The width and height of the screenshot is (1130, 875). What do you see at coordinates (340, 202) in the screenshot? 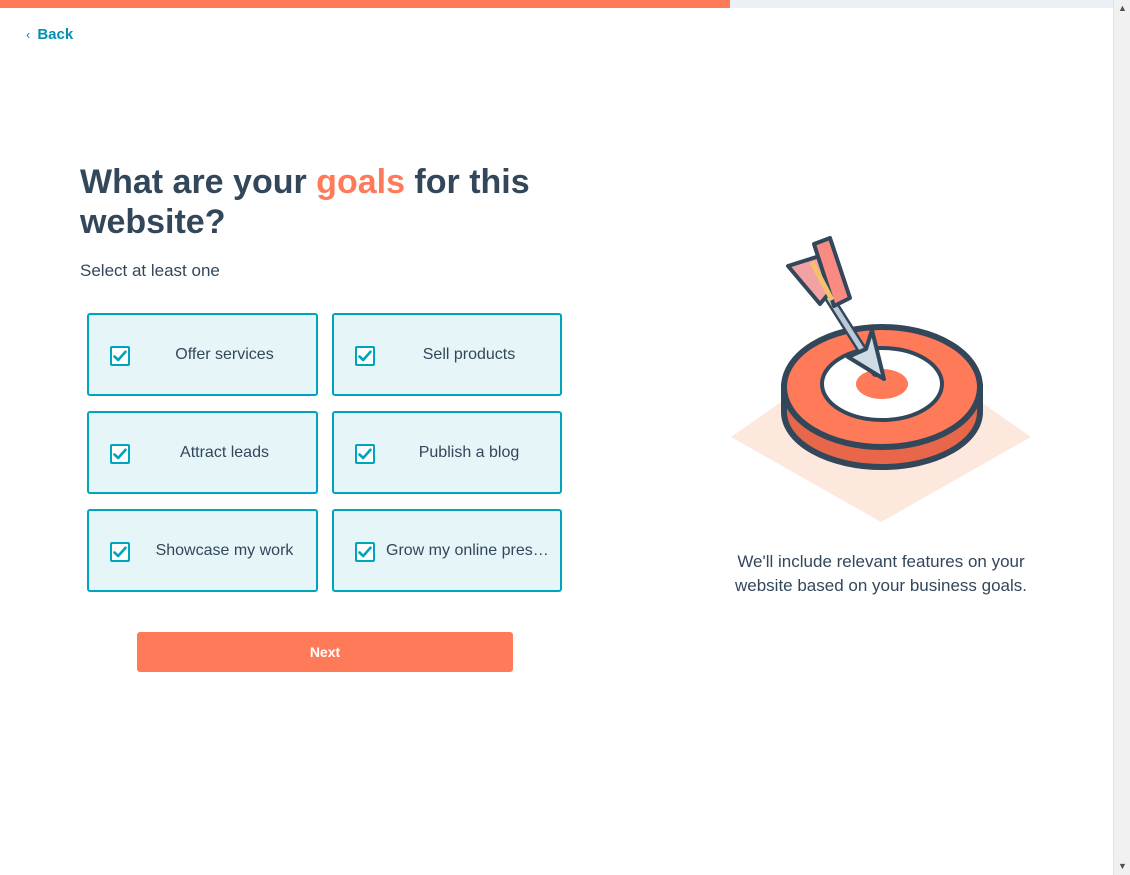
I see `page-title: What are your goals for this website?` at bounding box center [340, 202].